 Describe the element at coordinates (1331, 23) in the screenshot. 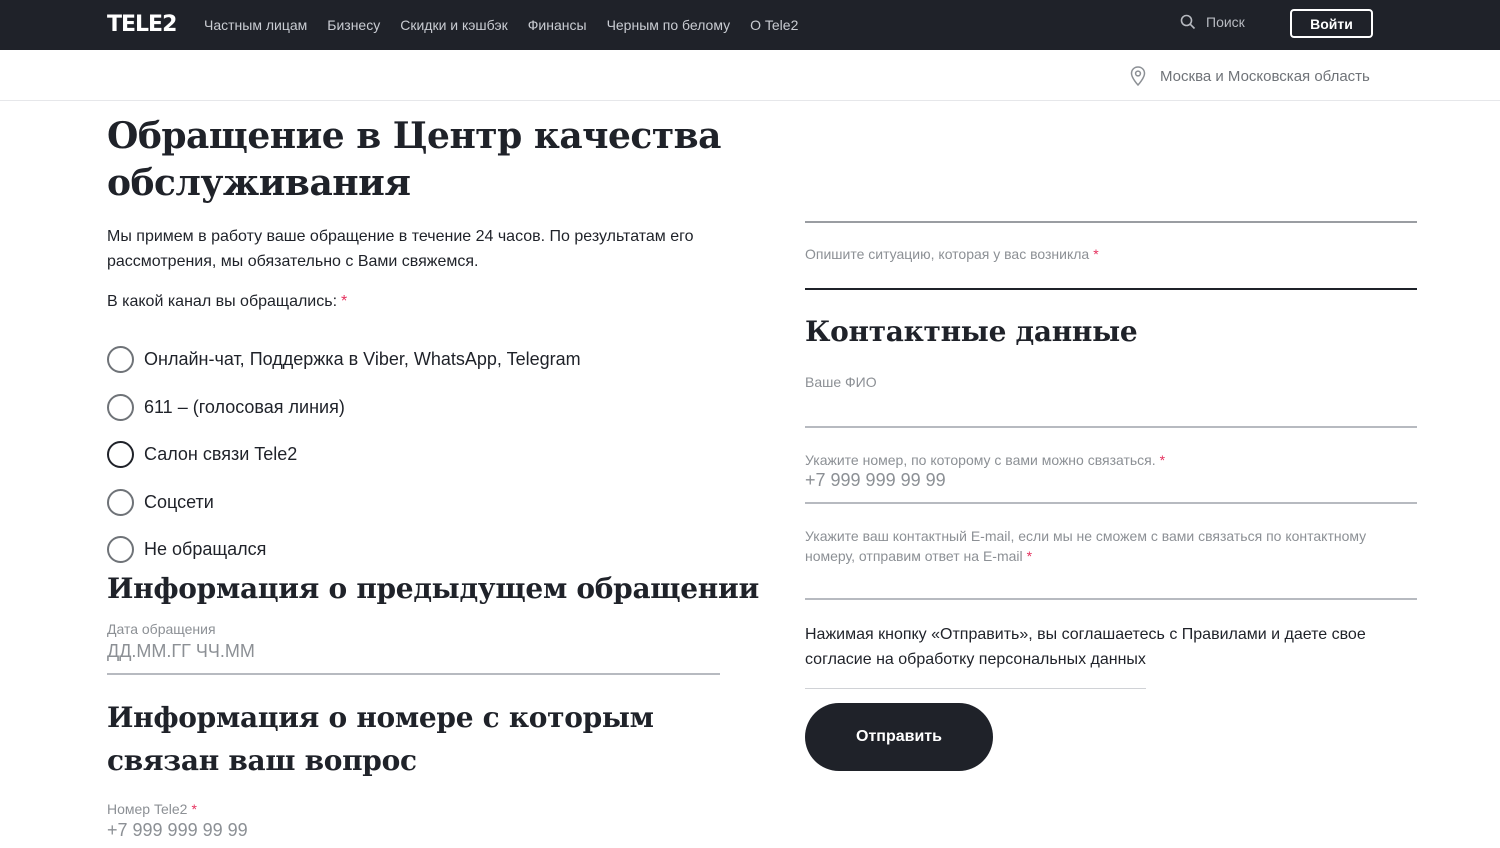

I see `login-button: Войти` at that location.